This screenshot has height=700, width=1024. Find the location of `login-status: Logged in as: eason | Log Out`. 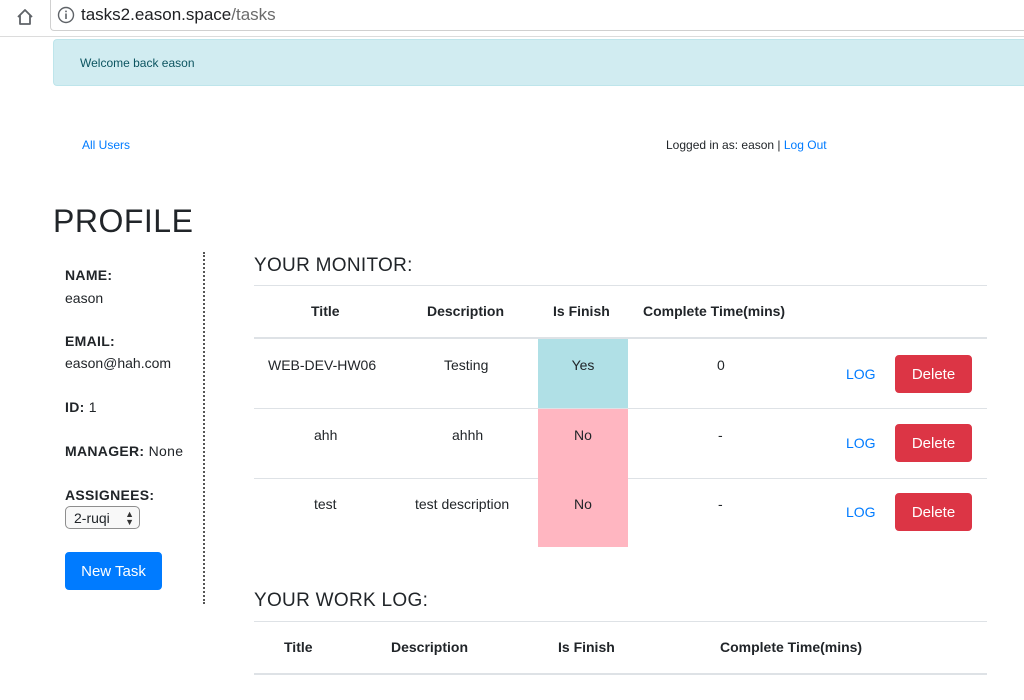

login-status: Logged in as: eason | Log Out is located at coordinates (746, 145).